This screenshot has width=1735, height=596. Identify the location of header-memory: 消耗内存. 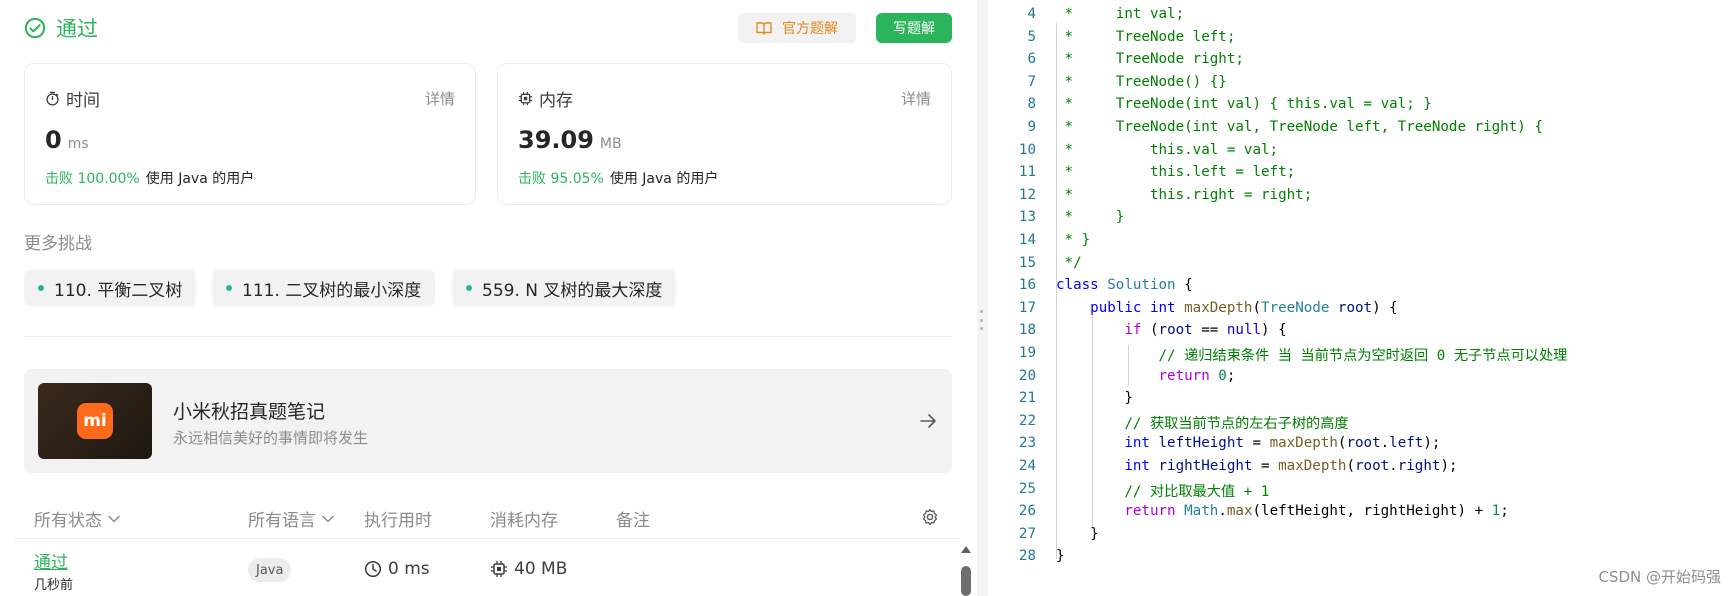
(524, 521).